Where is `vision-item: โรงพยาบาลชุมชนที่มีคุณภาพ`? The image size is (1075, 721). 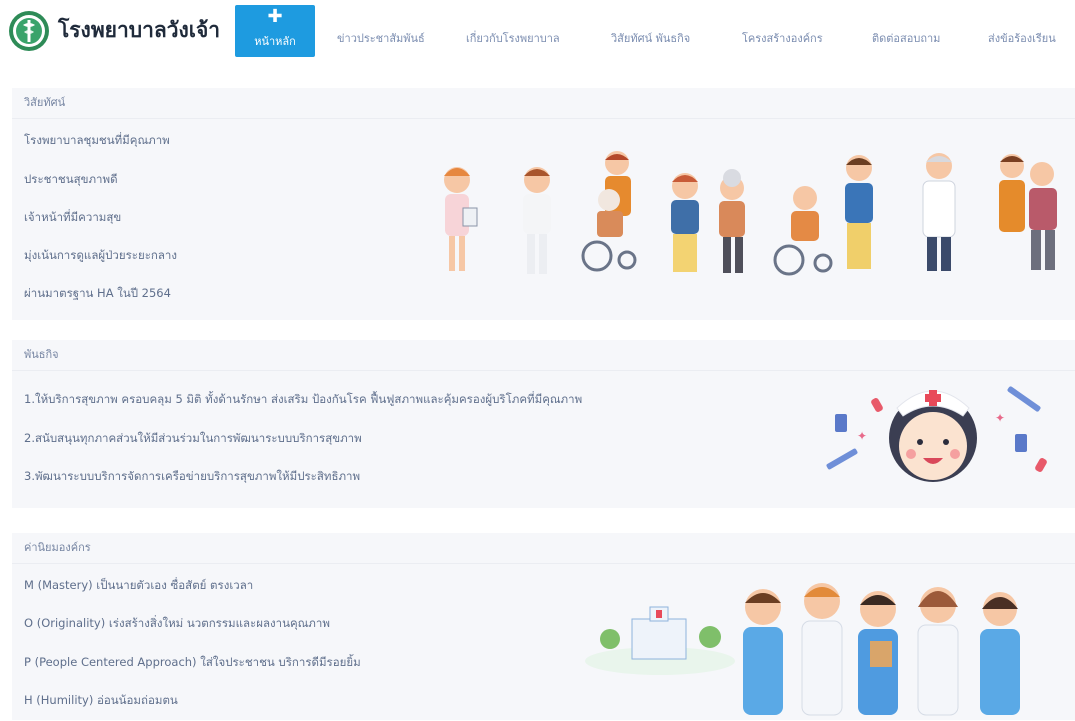 vision-item: โรงพยาบาลชุมชนที่มีคุณภาพ is located at coordinates (97, 140).